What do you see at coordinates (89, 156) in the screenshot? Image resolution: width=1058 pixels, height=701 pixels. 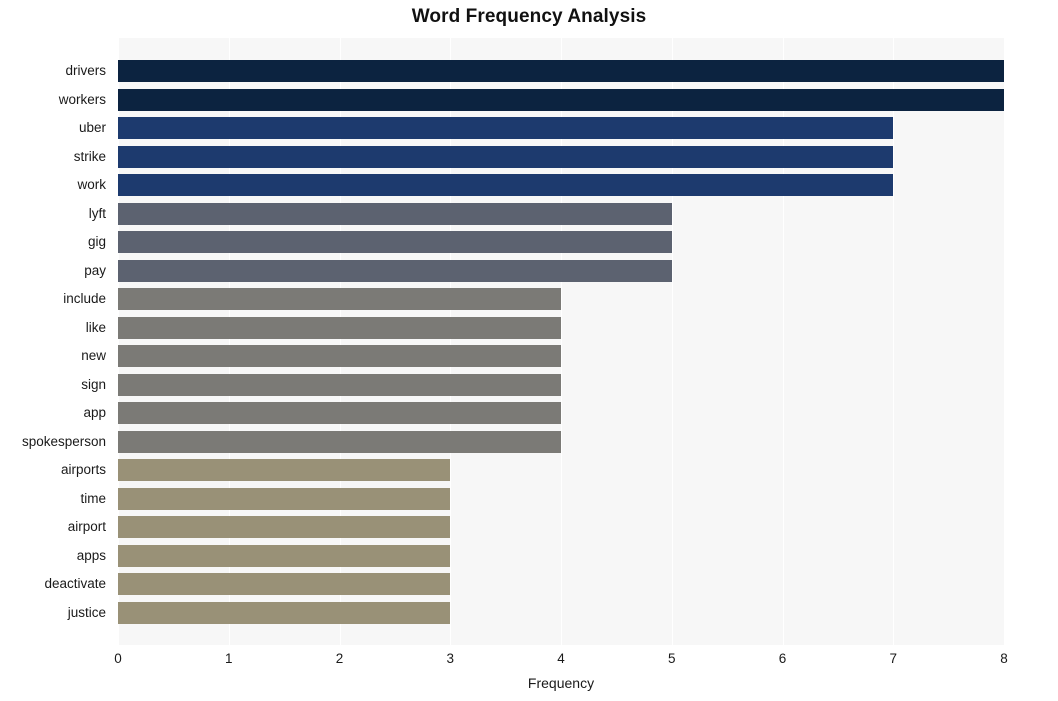 I see `y-axis-tick-label: strike` at bounding box center [89, 156].